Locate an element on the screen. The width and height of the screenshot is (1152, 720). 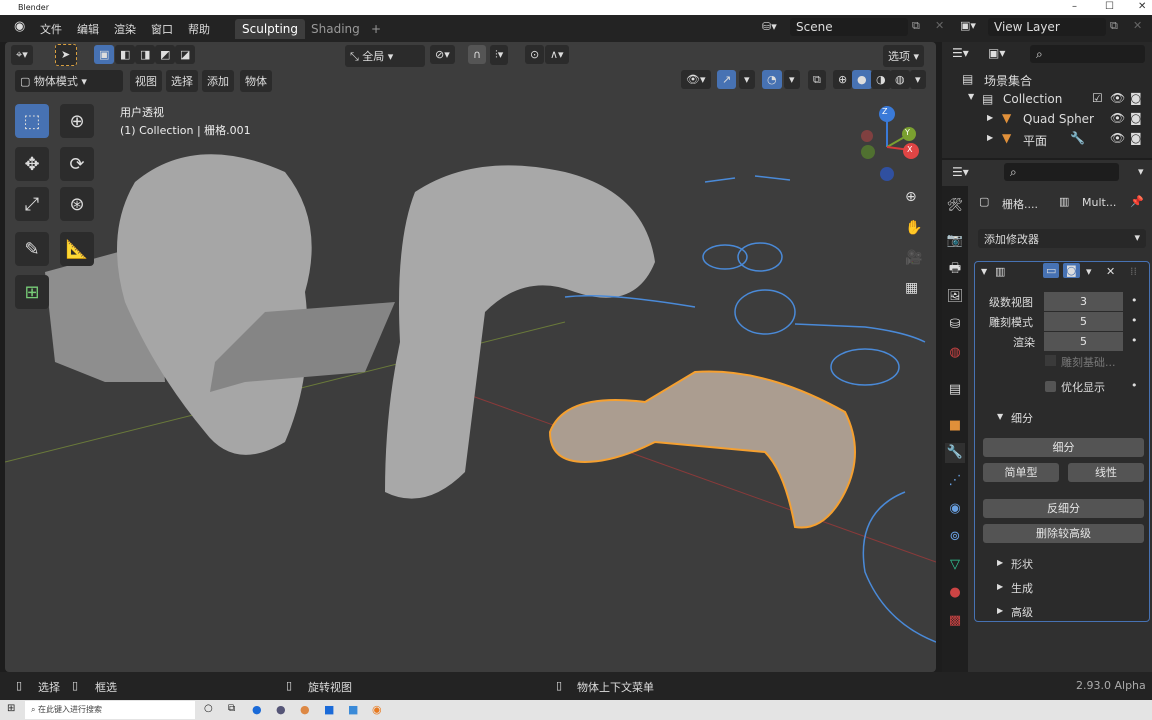
expand-subdivide-icon: ▼ is located at coordinates (1000, 416).